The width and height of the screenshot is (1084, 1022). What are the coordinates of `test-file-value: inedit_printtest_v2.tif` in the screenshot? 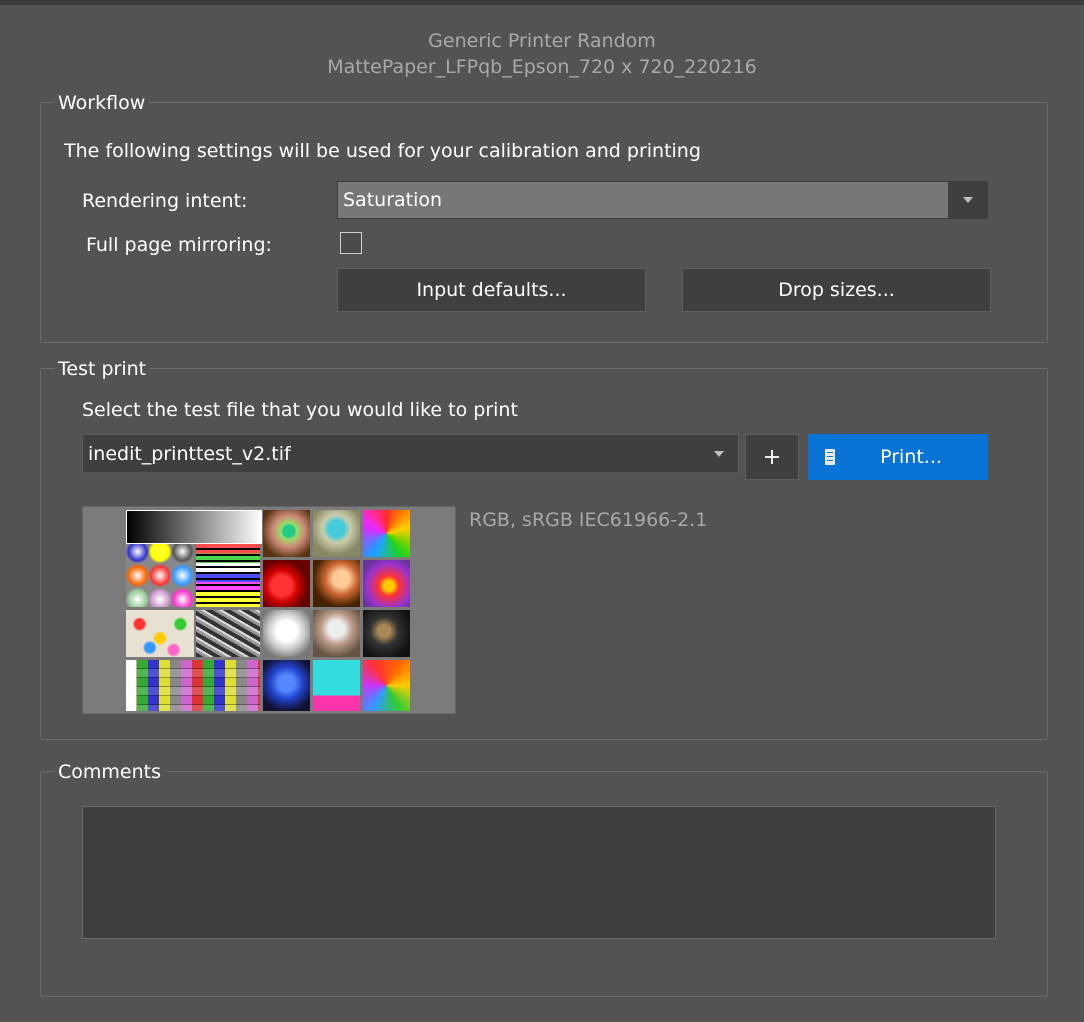 It's located at (189, 453).